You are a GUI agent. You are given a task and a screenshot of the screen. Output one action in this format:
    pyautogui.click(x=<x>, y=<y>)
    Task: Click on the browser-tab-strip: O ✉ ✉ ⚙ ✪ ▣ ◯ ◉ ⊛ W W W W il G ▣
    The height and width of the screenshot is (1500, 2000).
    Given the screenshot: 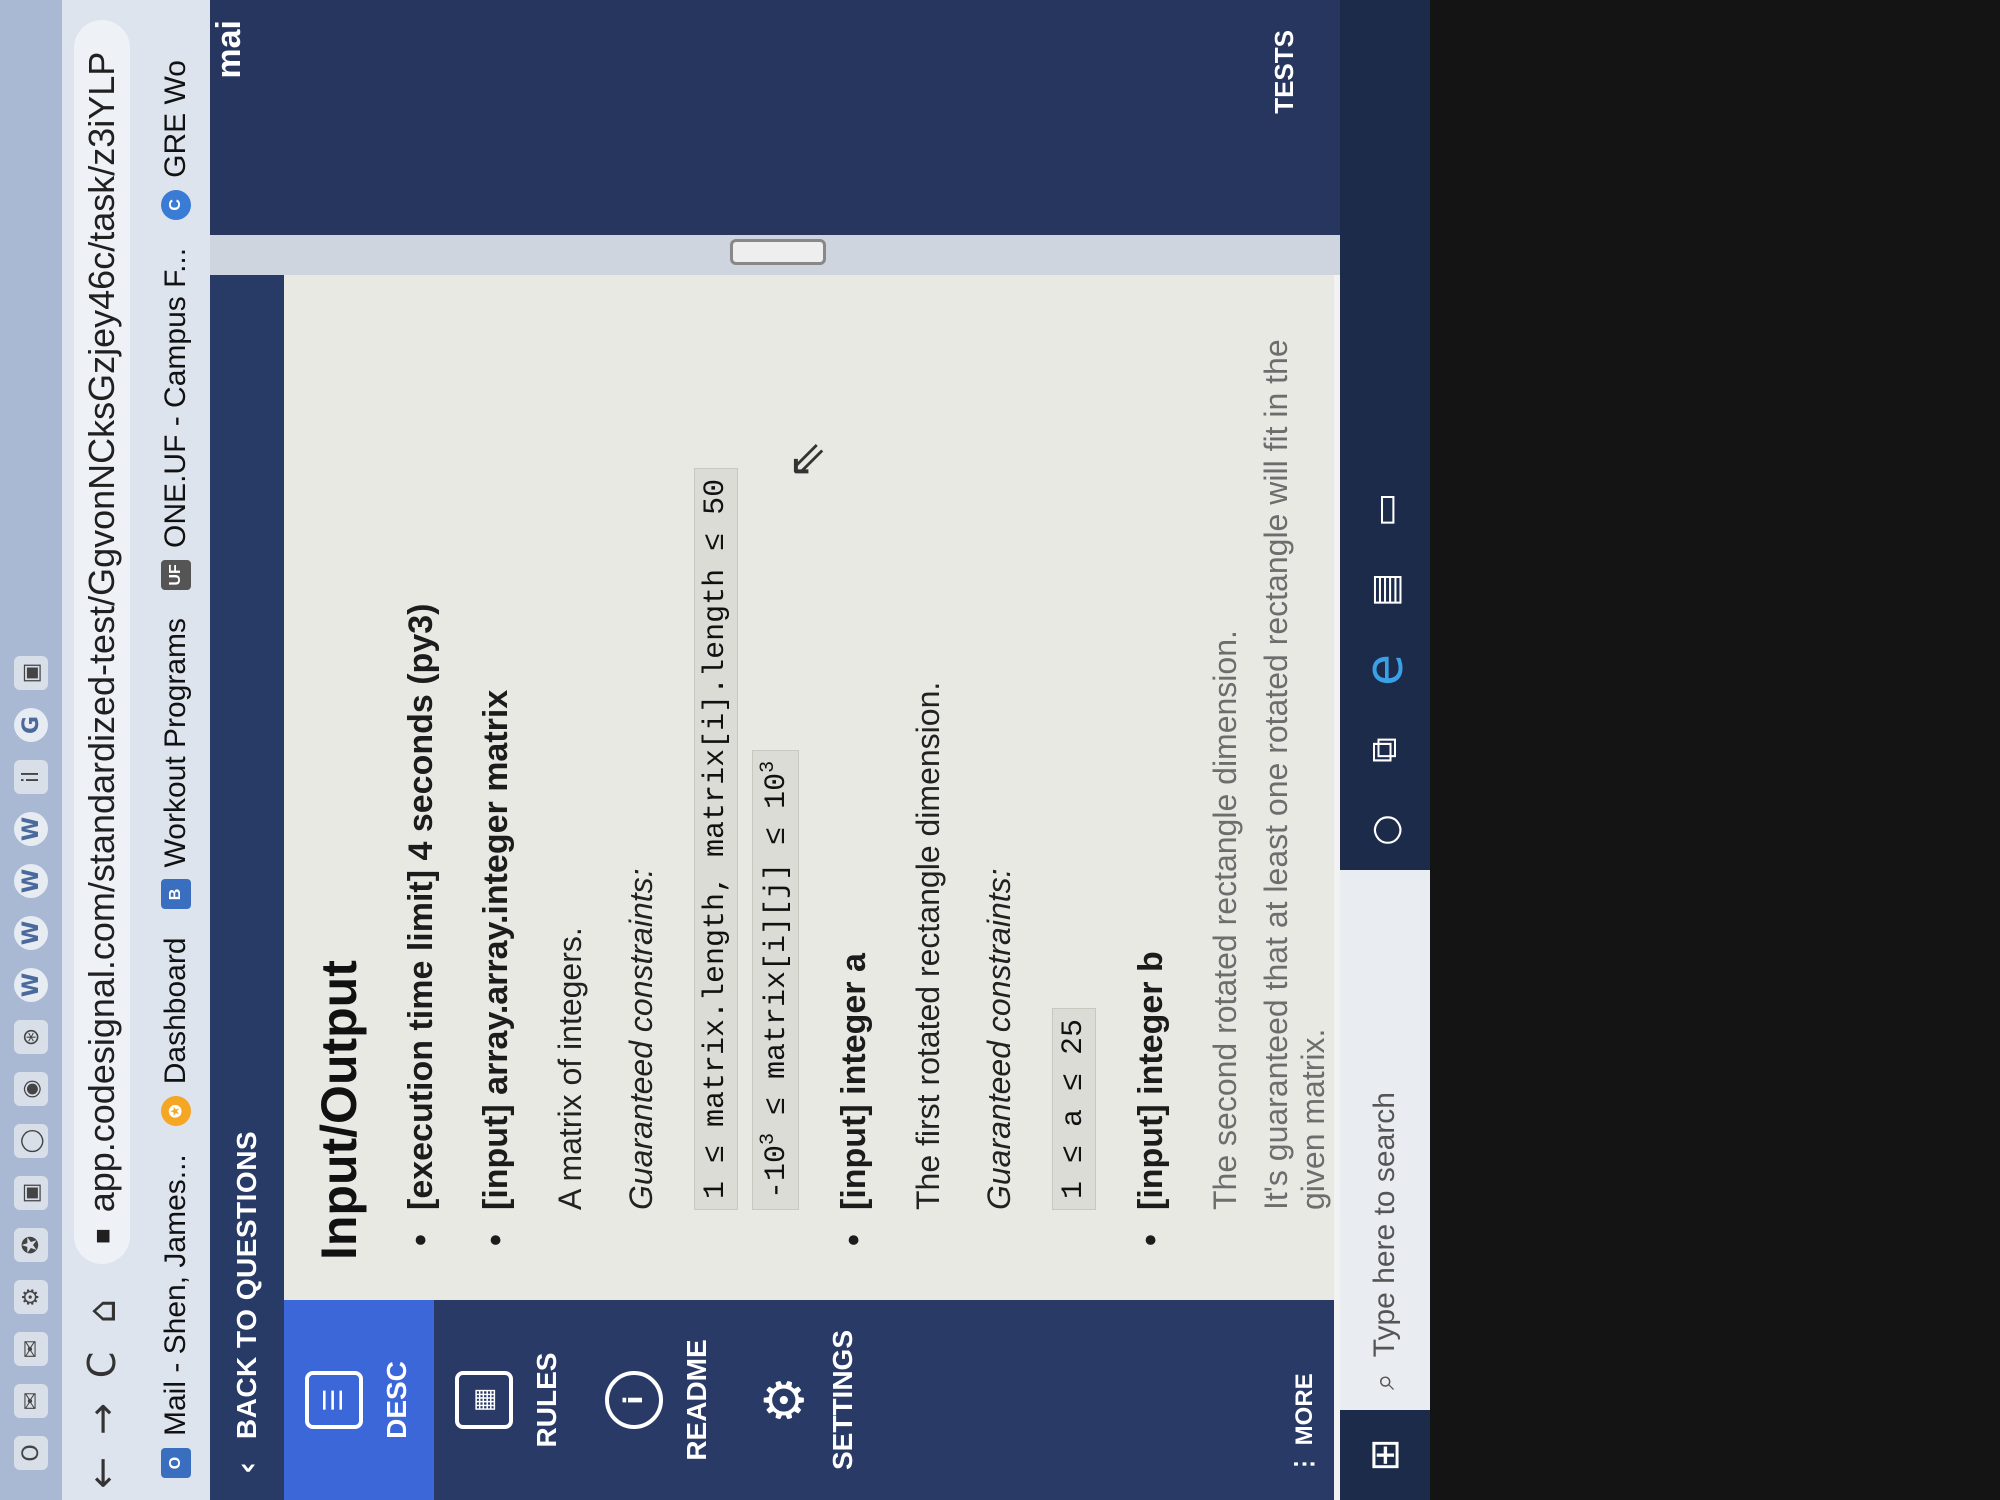 What is the action you would take?
    pyautogui.click(x=31, y=750)
    